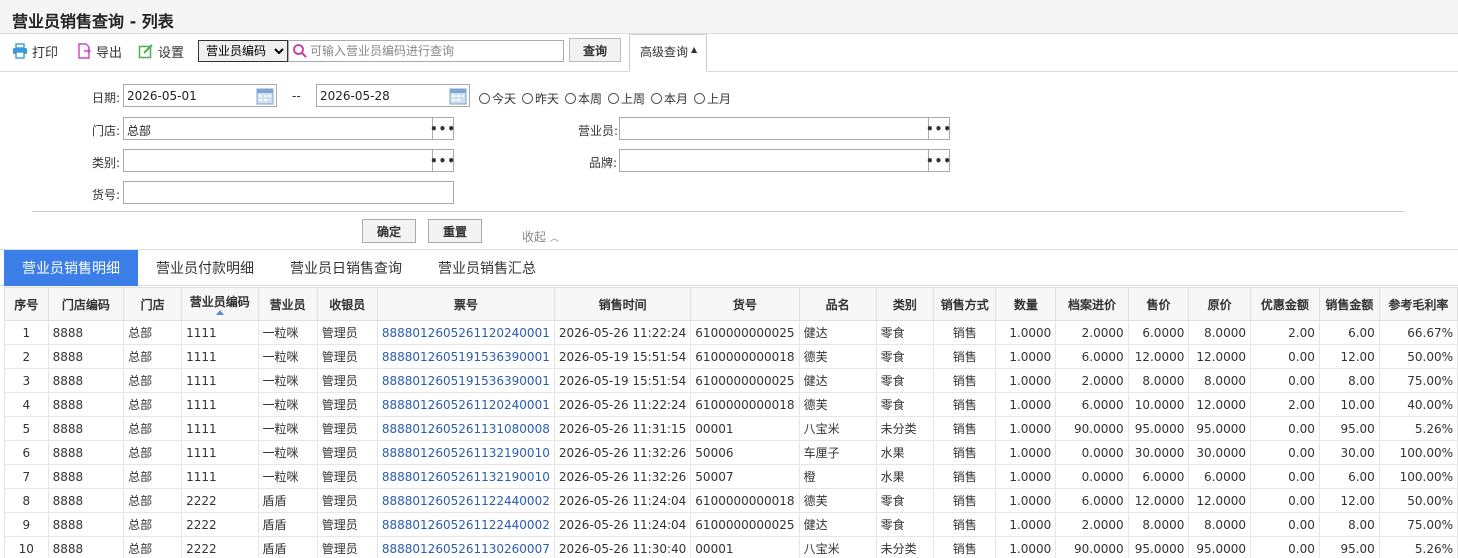  Describe the element at coordinates (837, 304) in the screenshot. I see `column-header: 品名` at that location.